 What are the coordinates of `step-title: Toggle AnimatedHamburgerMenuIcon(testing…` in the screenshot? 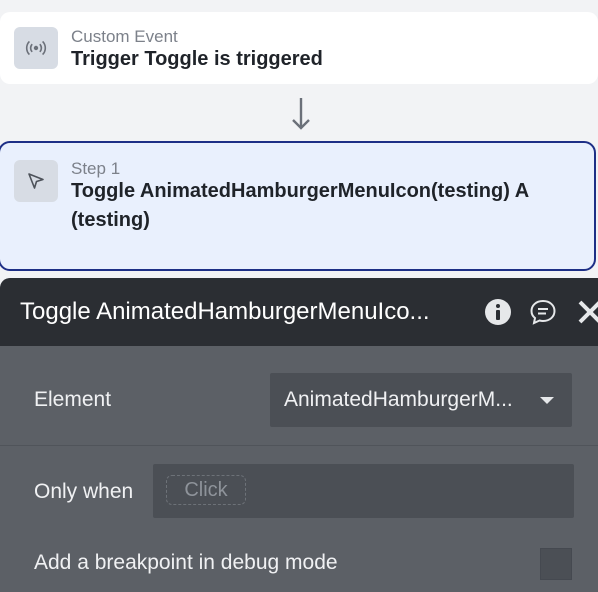 It's located at (300, 205).